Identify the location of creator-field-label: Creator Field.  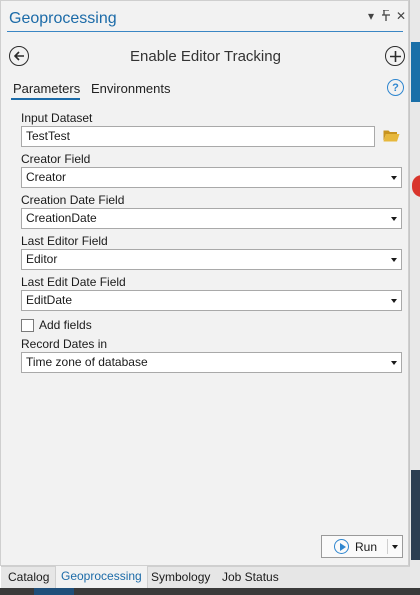
(56, 159).